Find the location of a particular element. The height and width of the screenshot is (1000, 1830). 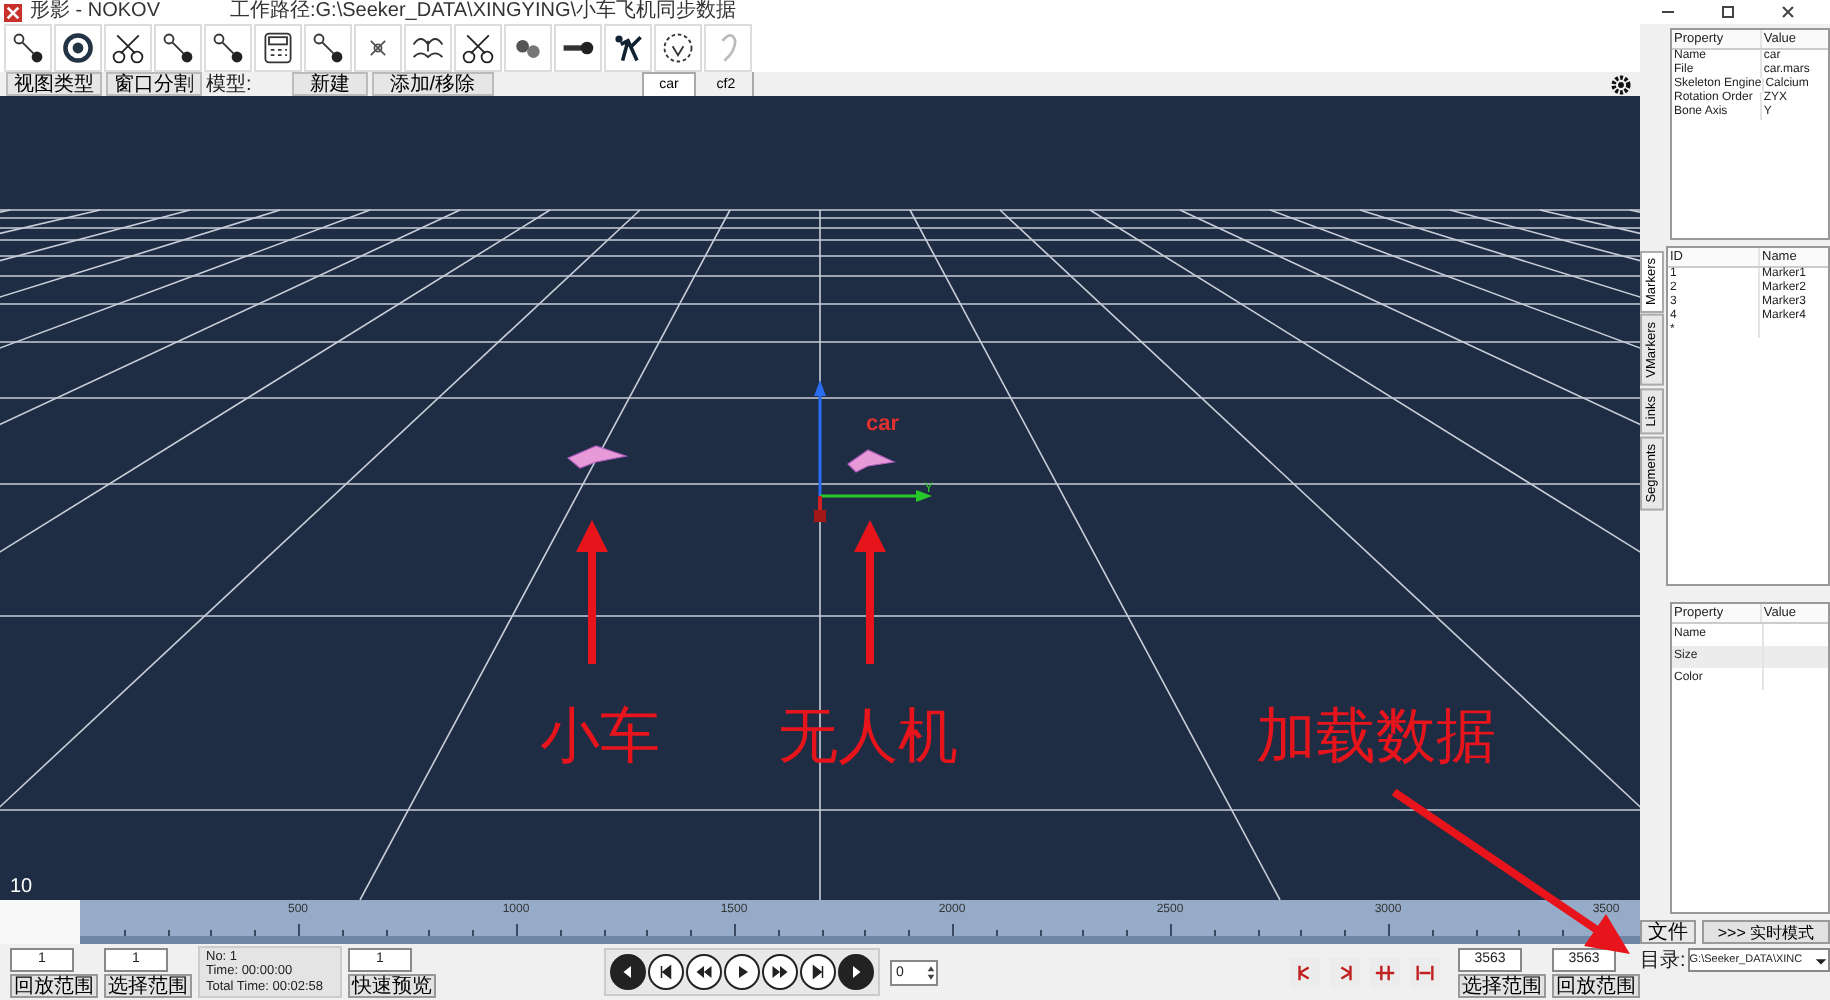

fast-forward-button is located at coordinates (780, 972).